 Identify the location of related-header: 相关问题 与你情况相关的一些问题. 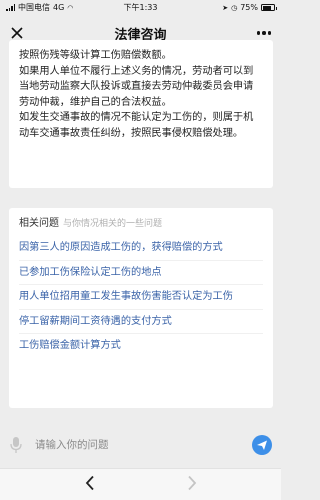
(141, 223).